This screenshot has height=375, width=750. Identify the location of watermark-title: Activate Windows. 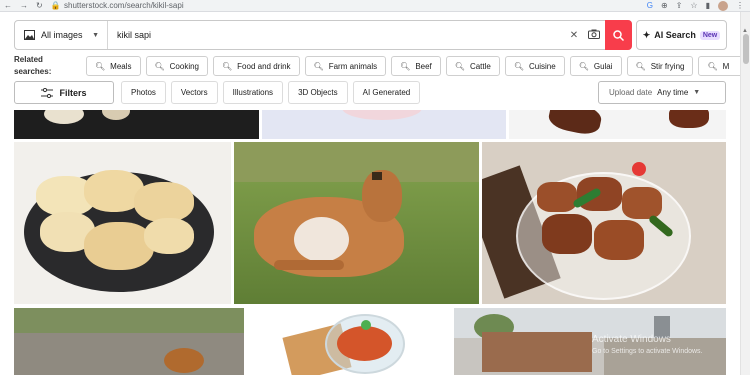
(631, 339).